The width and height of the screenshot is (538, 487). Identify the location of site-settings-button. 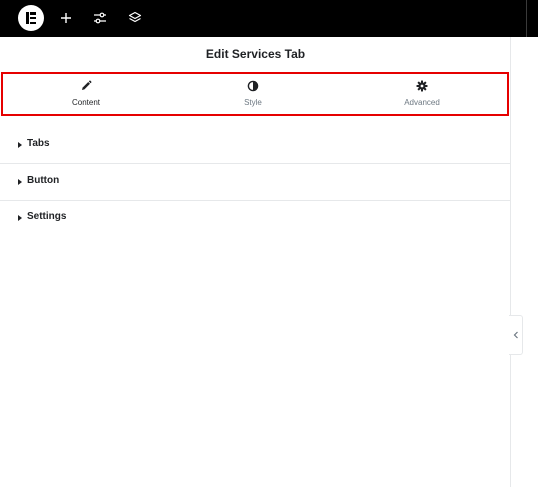
(100, 18).